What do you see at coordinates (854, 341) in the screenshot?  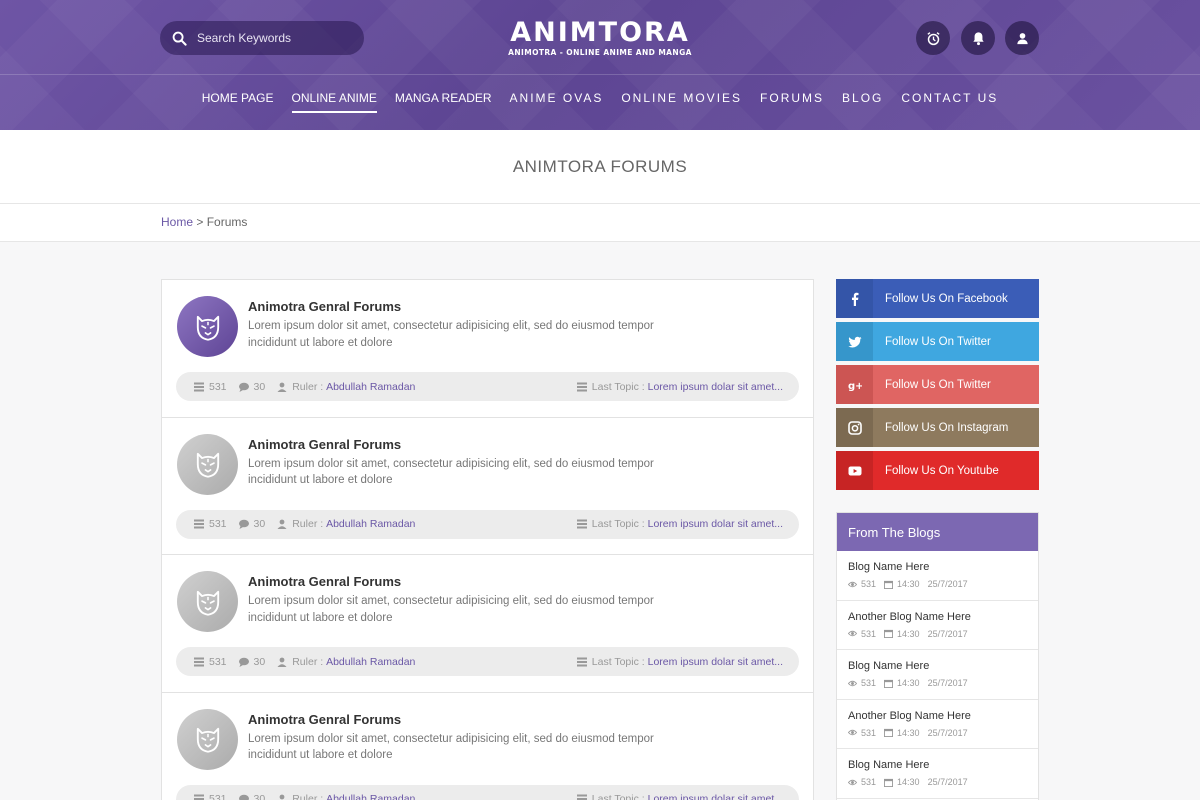 I see `twitter-icon` at bounding box center [854, 341].